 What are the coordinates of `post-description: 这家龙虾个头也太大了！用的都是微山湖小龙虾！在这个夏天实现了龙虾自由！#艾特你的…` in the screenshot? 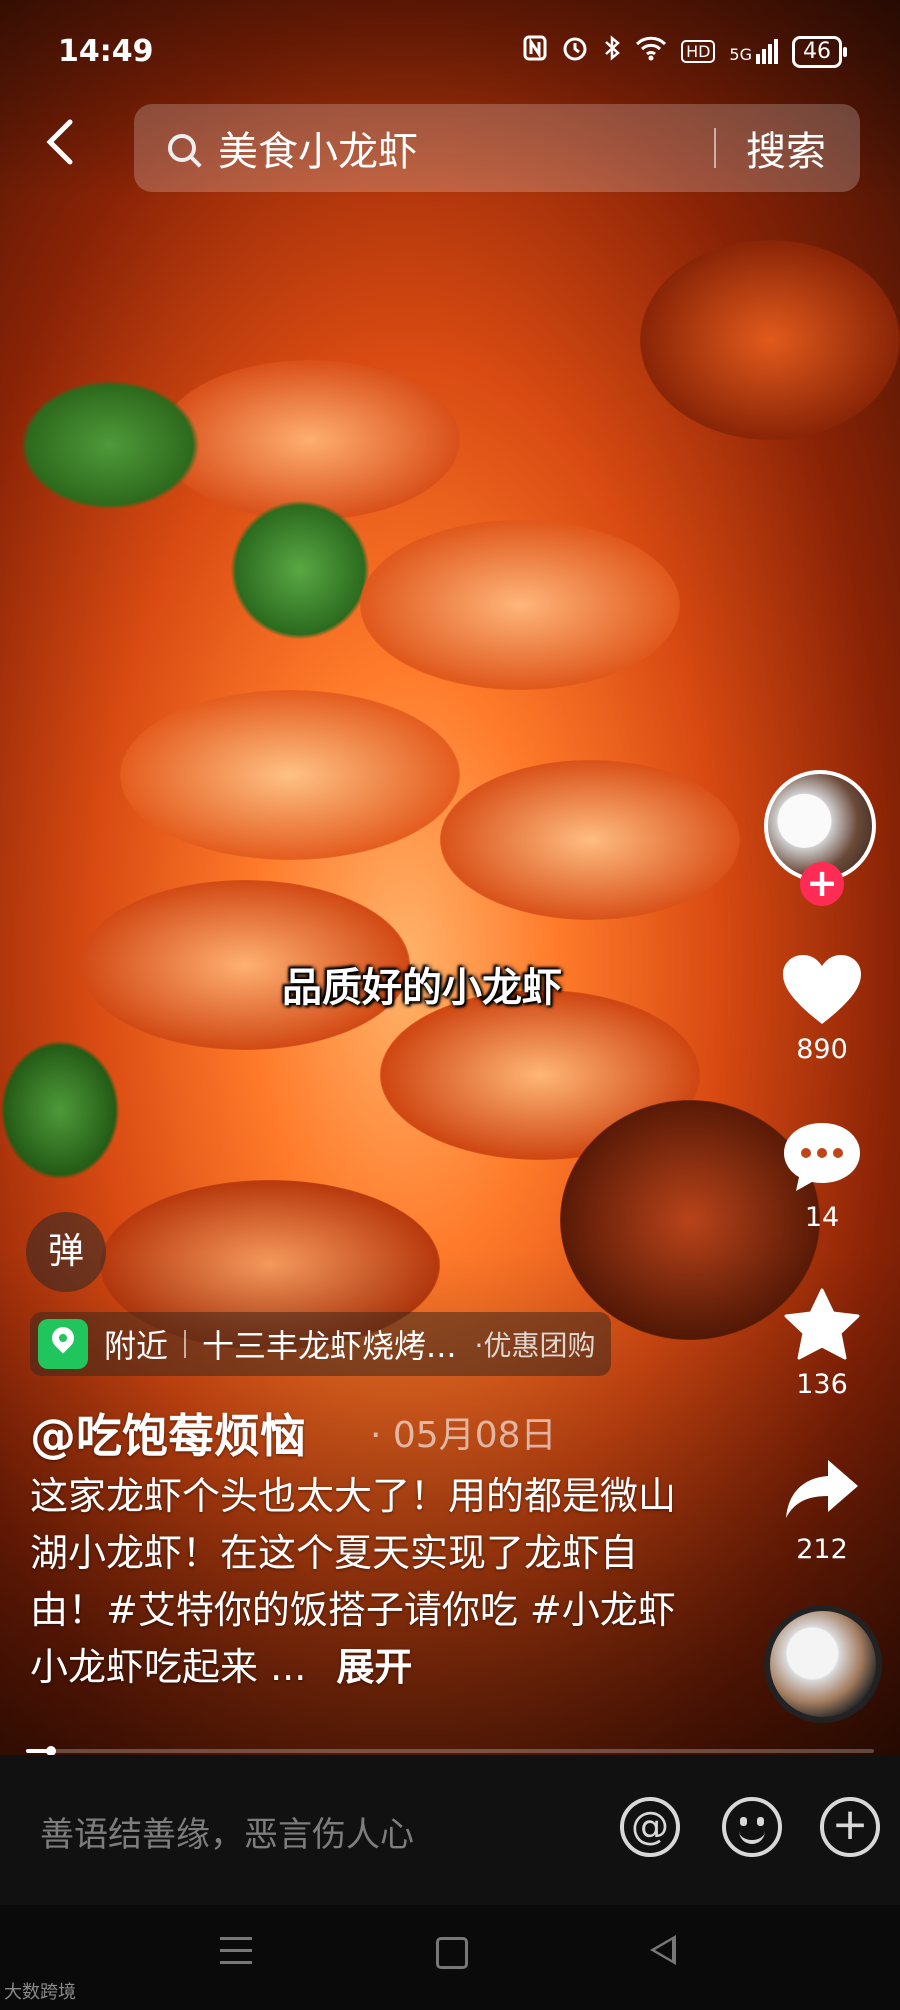 It's located at (355, 1582).